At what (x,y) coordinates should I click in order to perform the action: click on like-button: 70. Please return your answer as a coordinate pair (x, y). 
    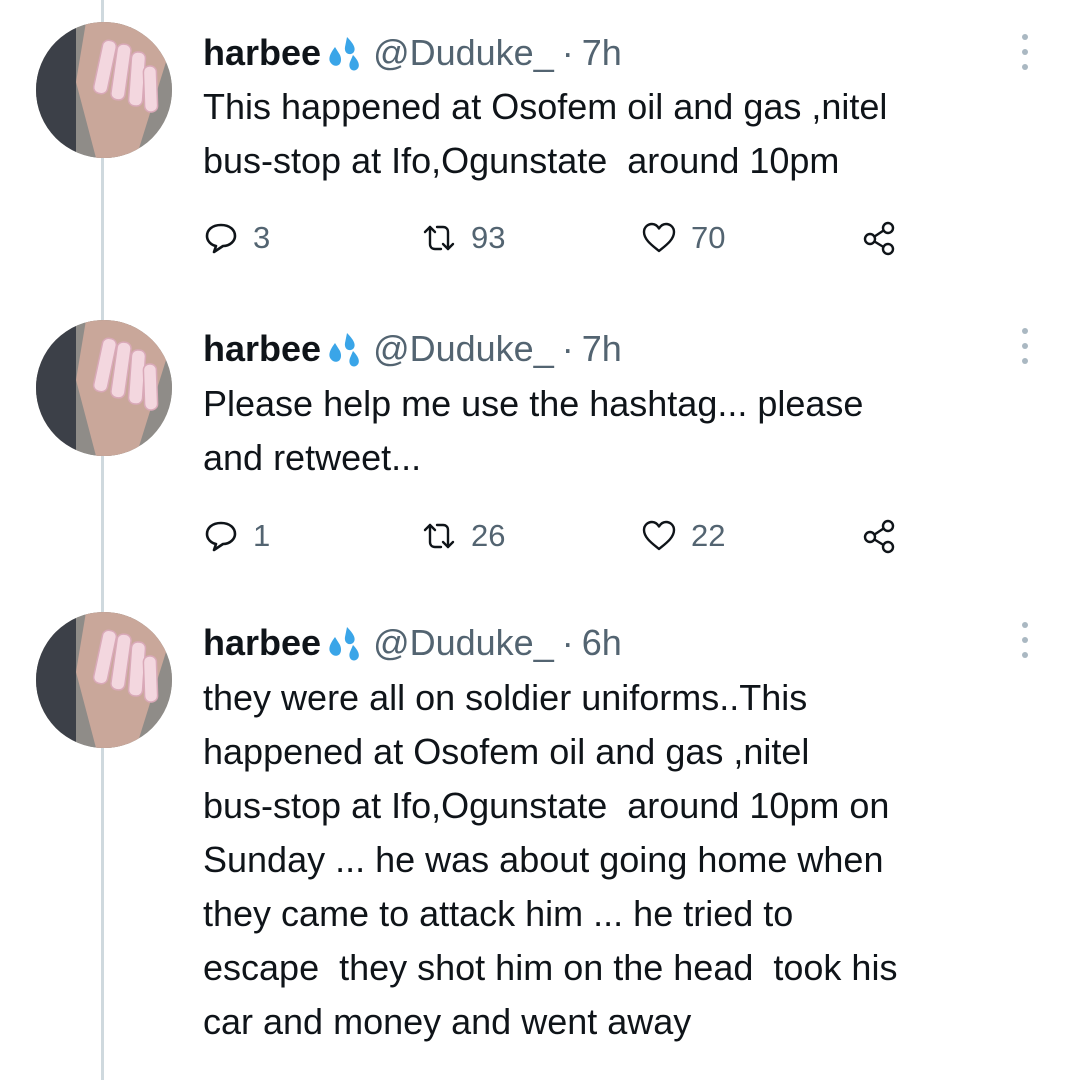
    Looking at the image, I should click on (683, 238).